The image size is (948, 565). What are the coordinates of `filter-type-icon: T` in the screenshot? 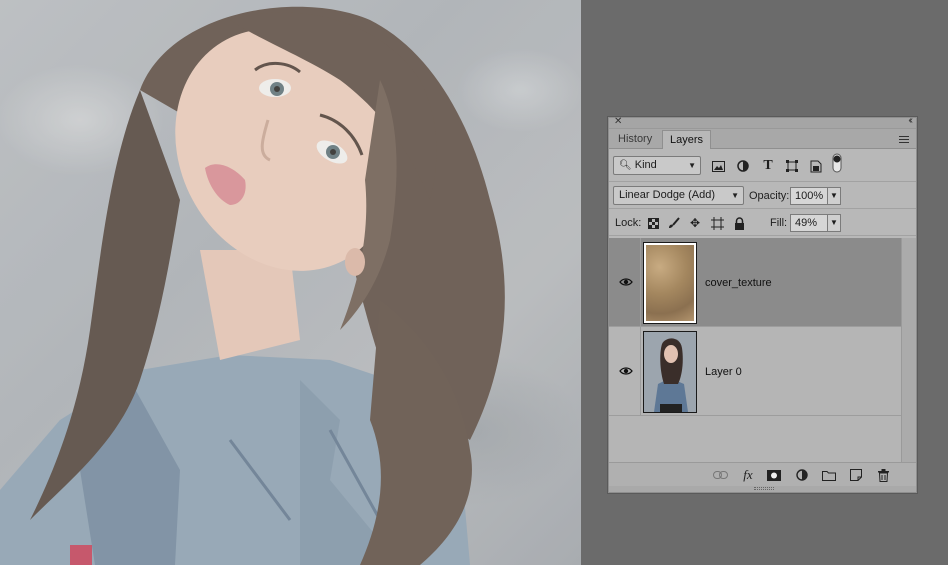 It's located at (768, 166).